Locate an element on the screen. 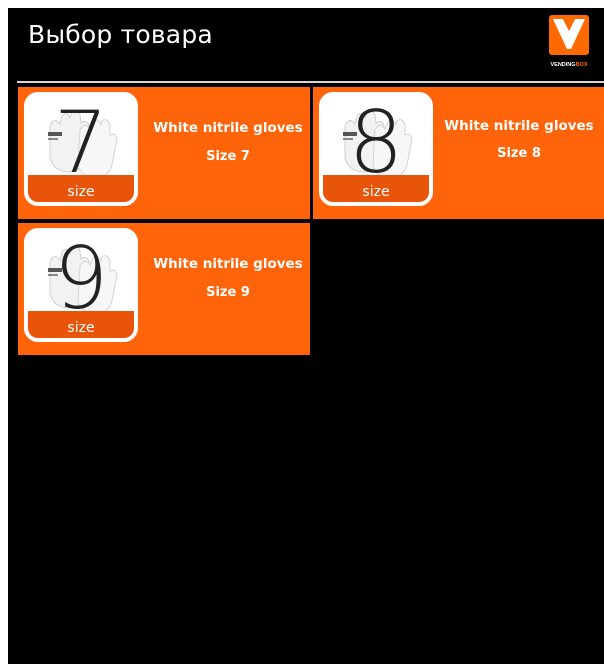 The width and height of the screenshot is (604, 664). product-size-label: Size 7 is located at coordinates (228, 156).